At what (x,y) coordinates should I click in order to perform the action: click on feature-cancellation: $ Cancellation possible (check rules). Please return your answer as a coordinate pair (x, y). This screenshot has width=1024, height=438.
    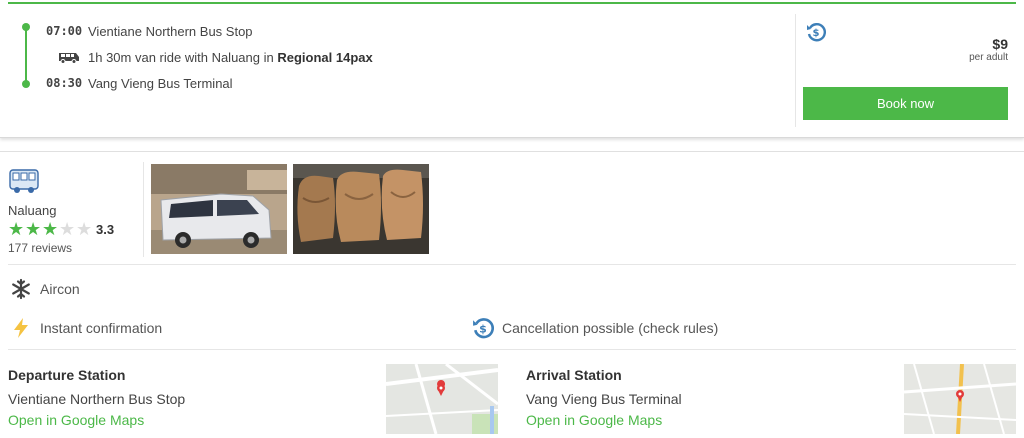
    Looking at the image, I should click on (595, 328).